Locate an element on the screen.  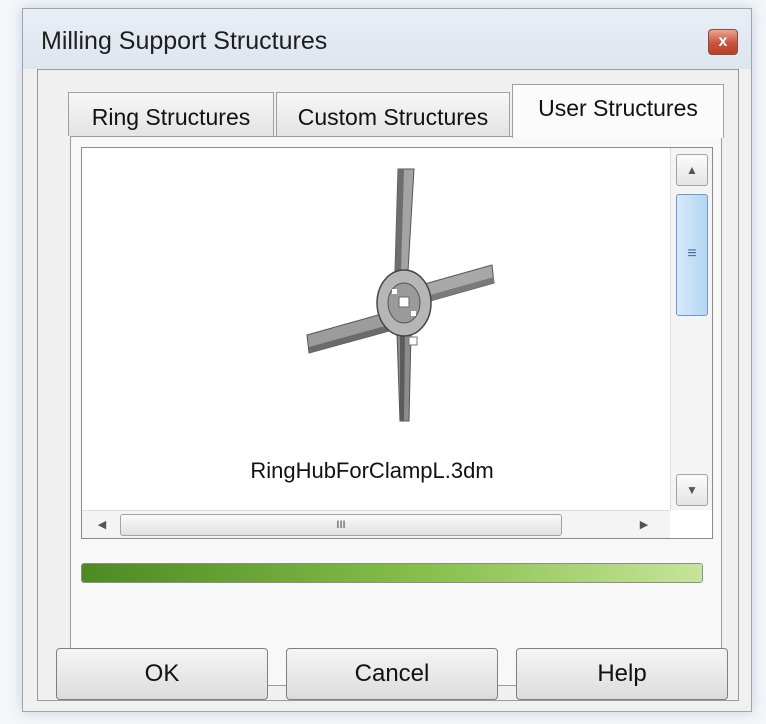
scroll-down-button: ▼ is located at coordinates (692, 490).